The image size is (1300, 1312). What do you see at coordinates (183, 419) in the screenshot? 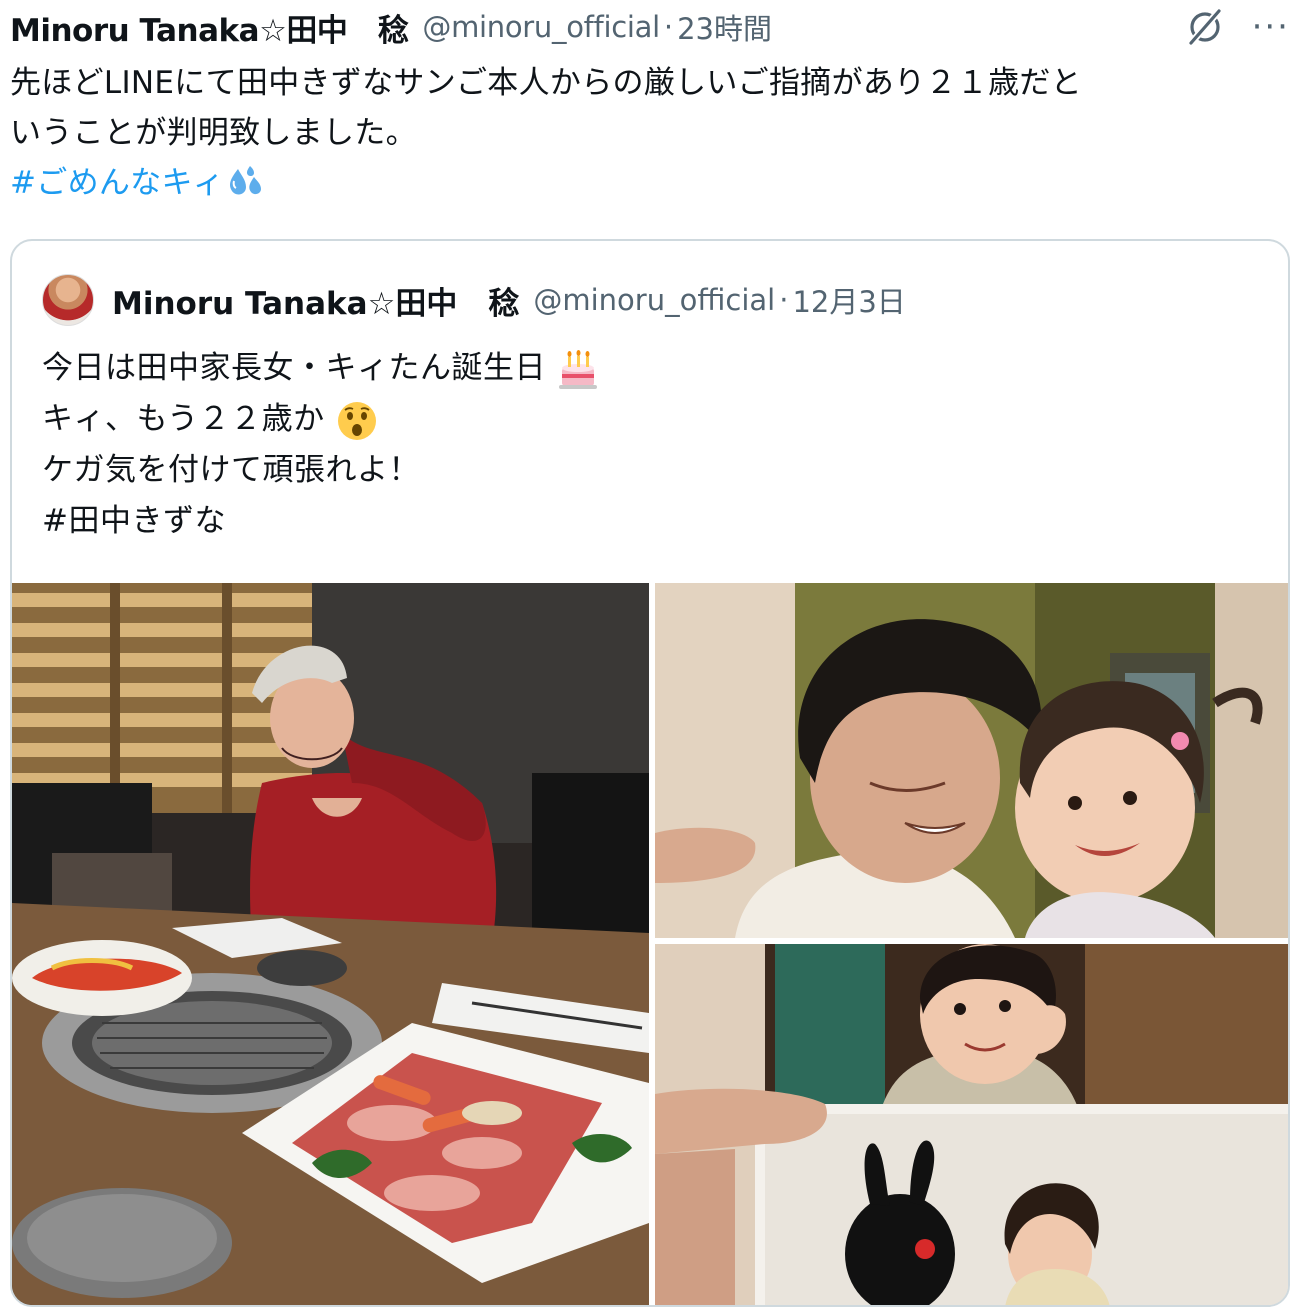
I see `quoted-text-line: キィ、もう２２歳か` at bounding box center [183, 419].